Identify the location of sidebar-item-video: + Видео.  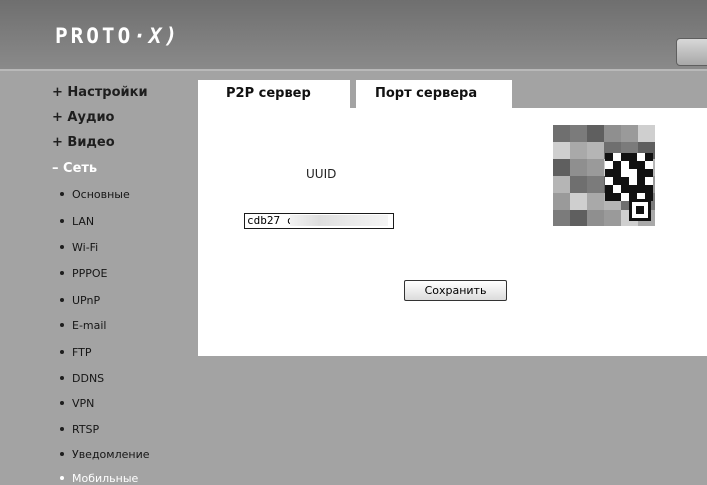
(83, 142).